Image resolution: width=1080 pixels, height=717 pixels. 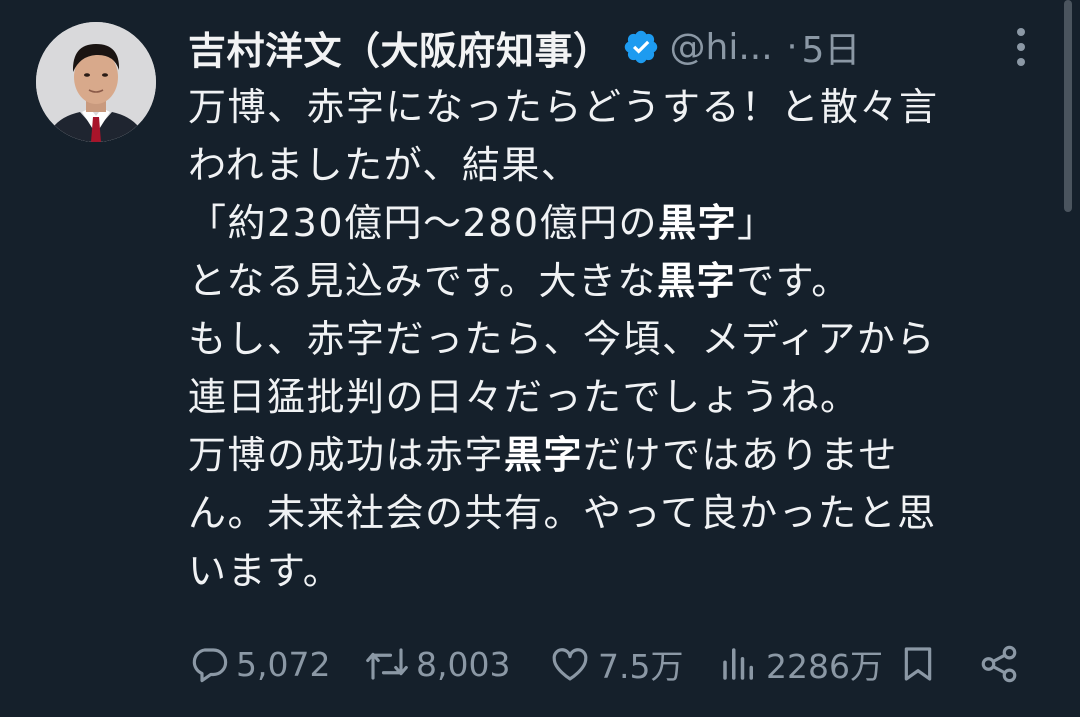 I want to click on bookmark-button, so click(x=918, y=664).